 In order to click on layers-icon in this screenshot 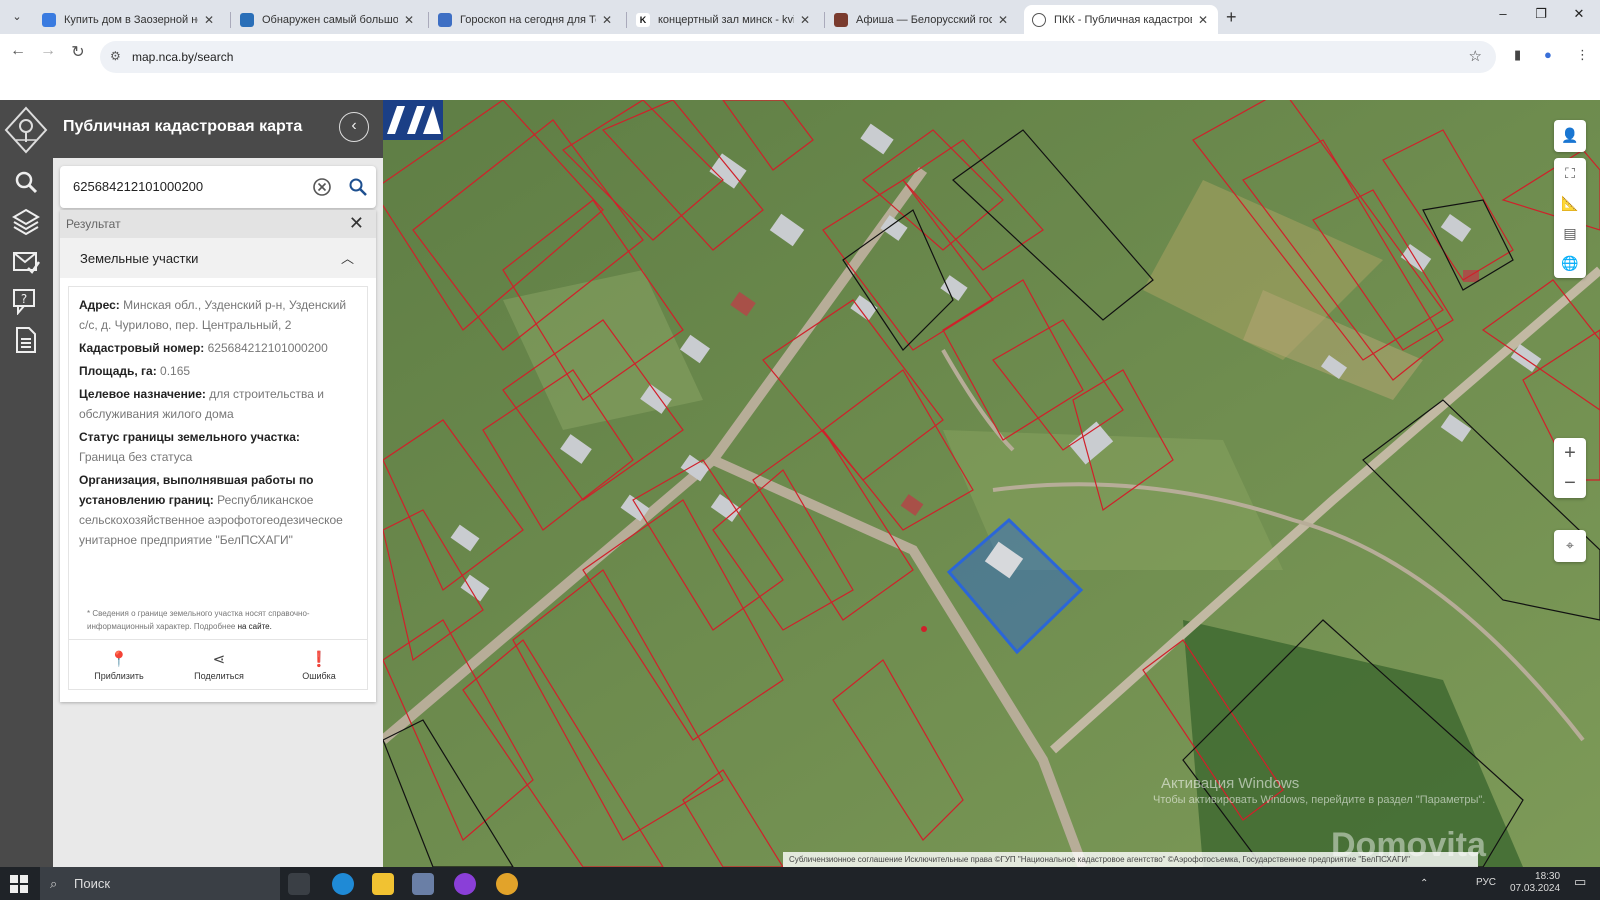, I will do `click(26, 221)`.